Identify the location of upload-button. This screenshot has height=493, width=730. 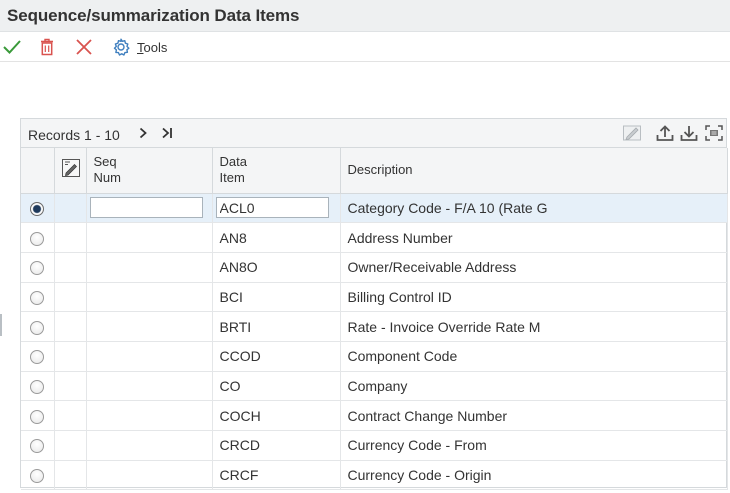
(665, 133).